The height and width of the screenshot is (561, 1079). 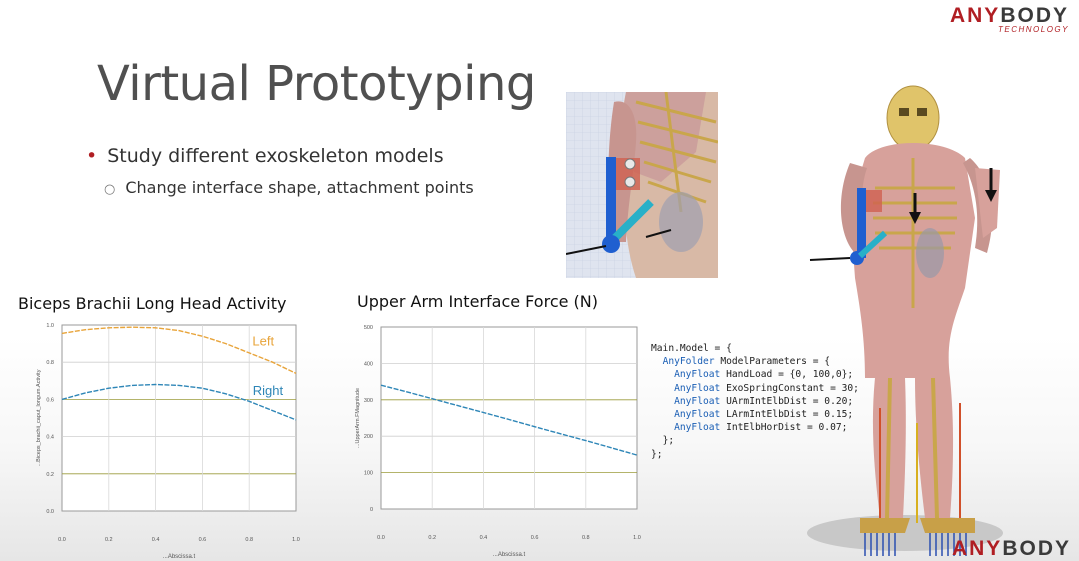 I want to click on bullet-main: • Study different exoskeleton models, so click(x=265, y=156).